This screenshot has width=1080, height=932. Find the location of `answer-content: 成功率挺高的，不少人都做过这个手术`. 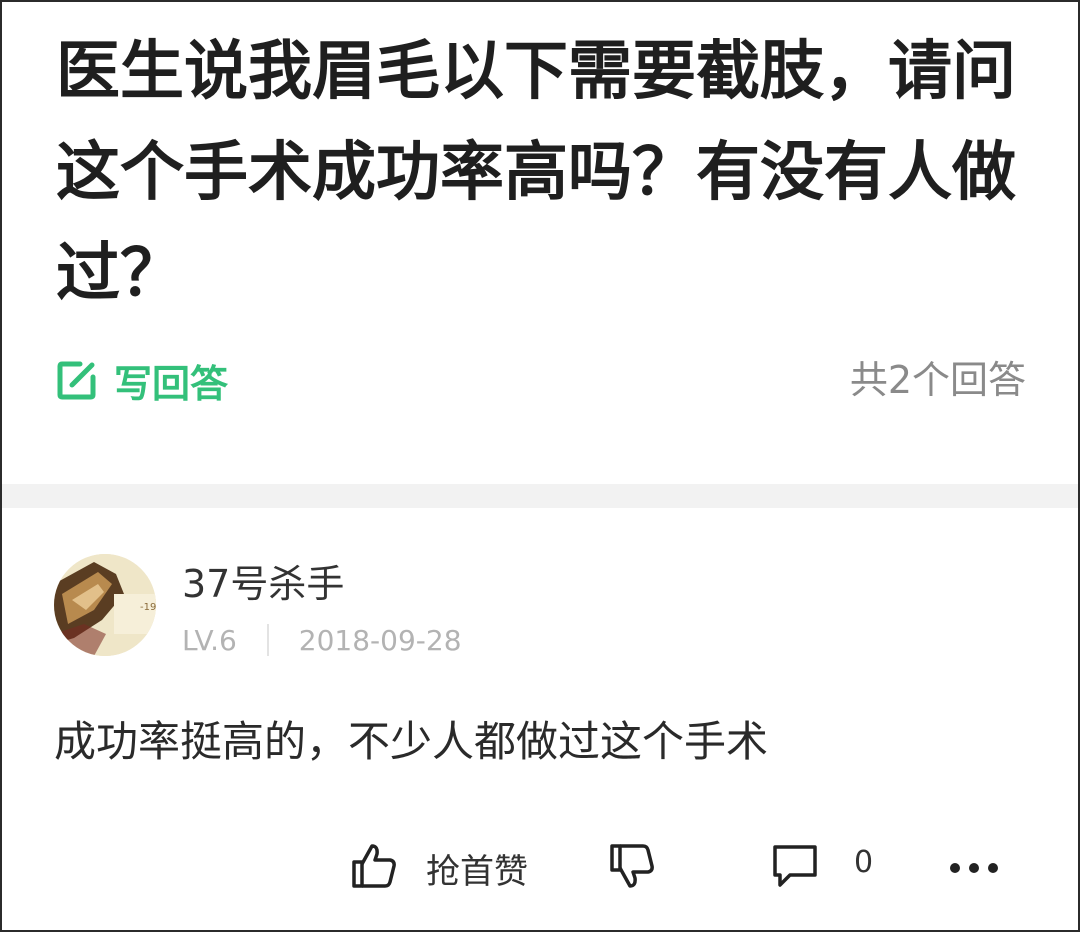

answer-content: 成功率挺高的，不少人都做过这个手术 is located at coordinates (411, 741).